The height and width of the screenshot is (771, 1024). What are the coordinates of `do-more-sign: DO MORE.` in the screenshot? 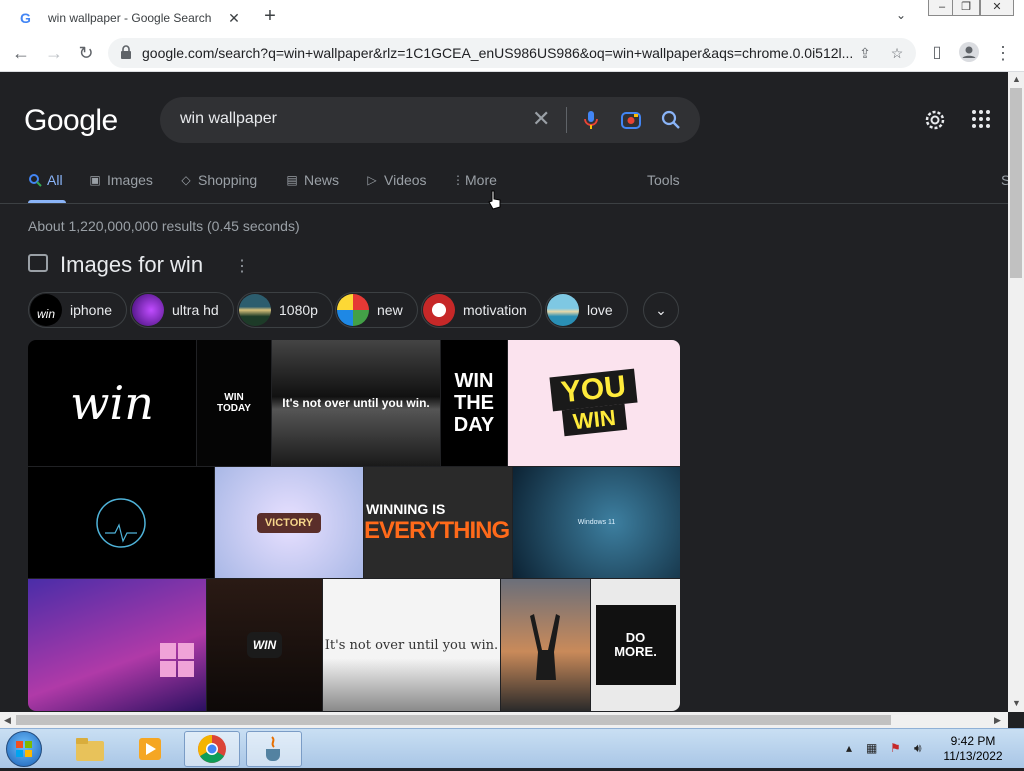 It's located at (635, 645).